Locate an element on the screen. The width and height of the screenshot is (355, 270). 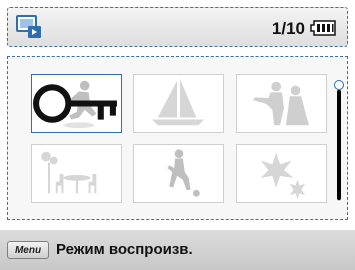
soccer-player-image is located at coordinates (183, 173).